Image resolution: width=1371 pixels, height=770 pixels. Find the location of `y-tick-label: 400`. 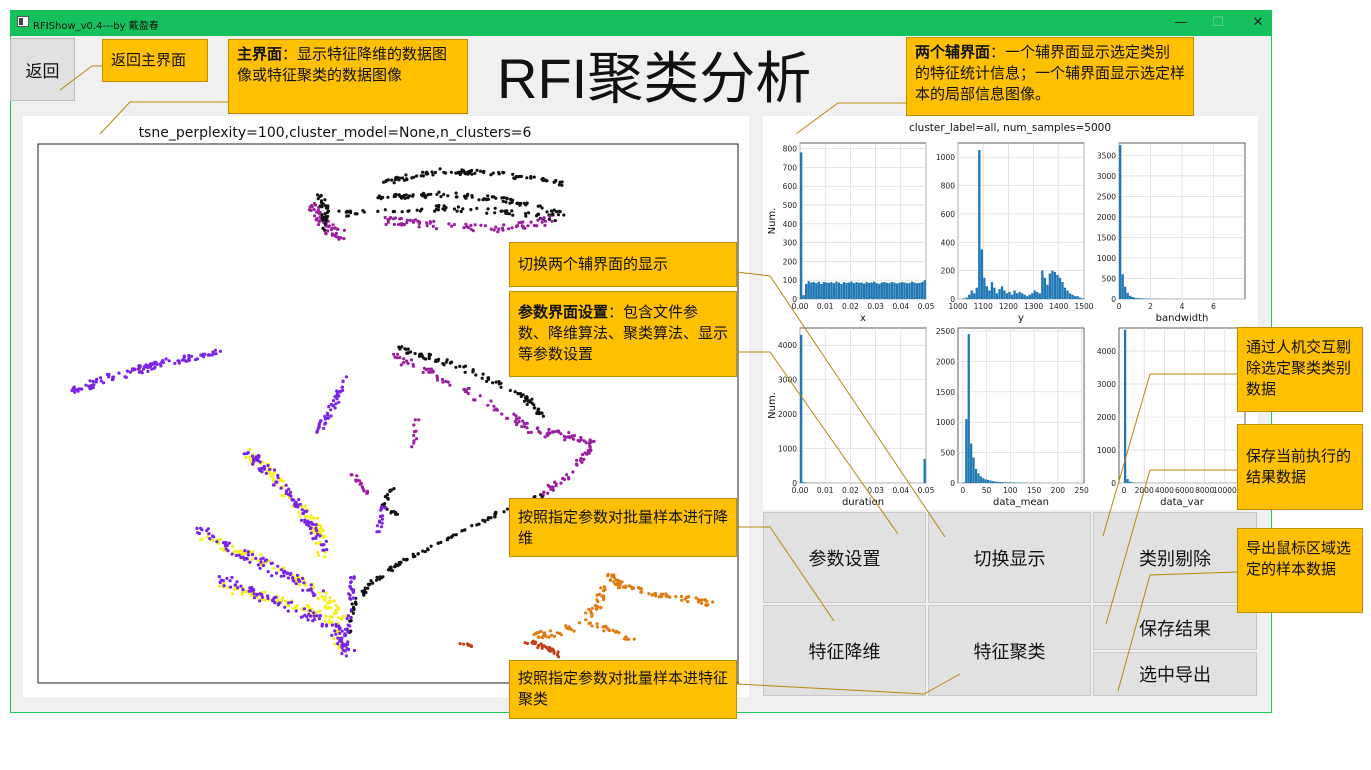

y-tick-label: 400 is located at coordinates (948, 242).